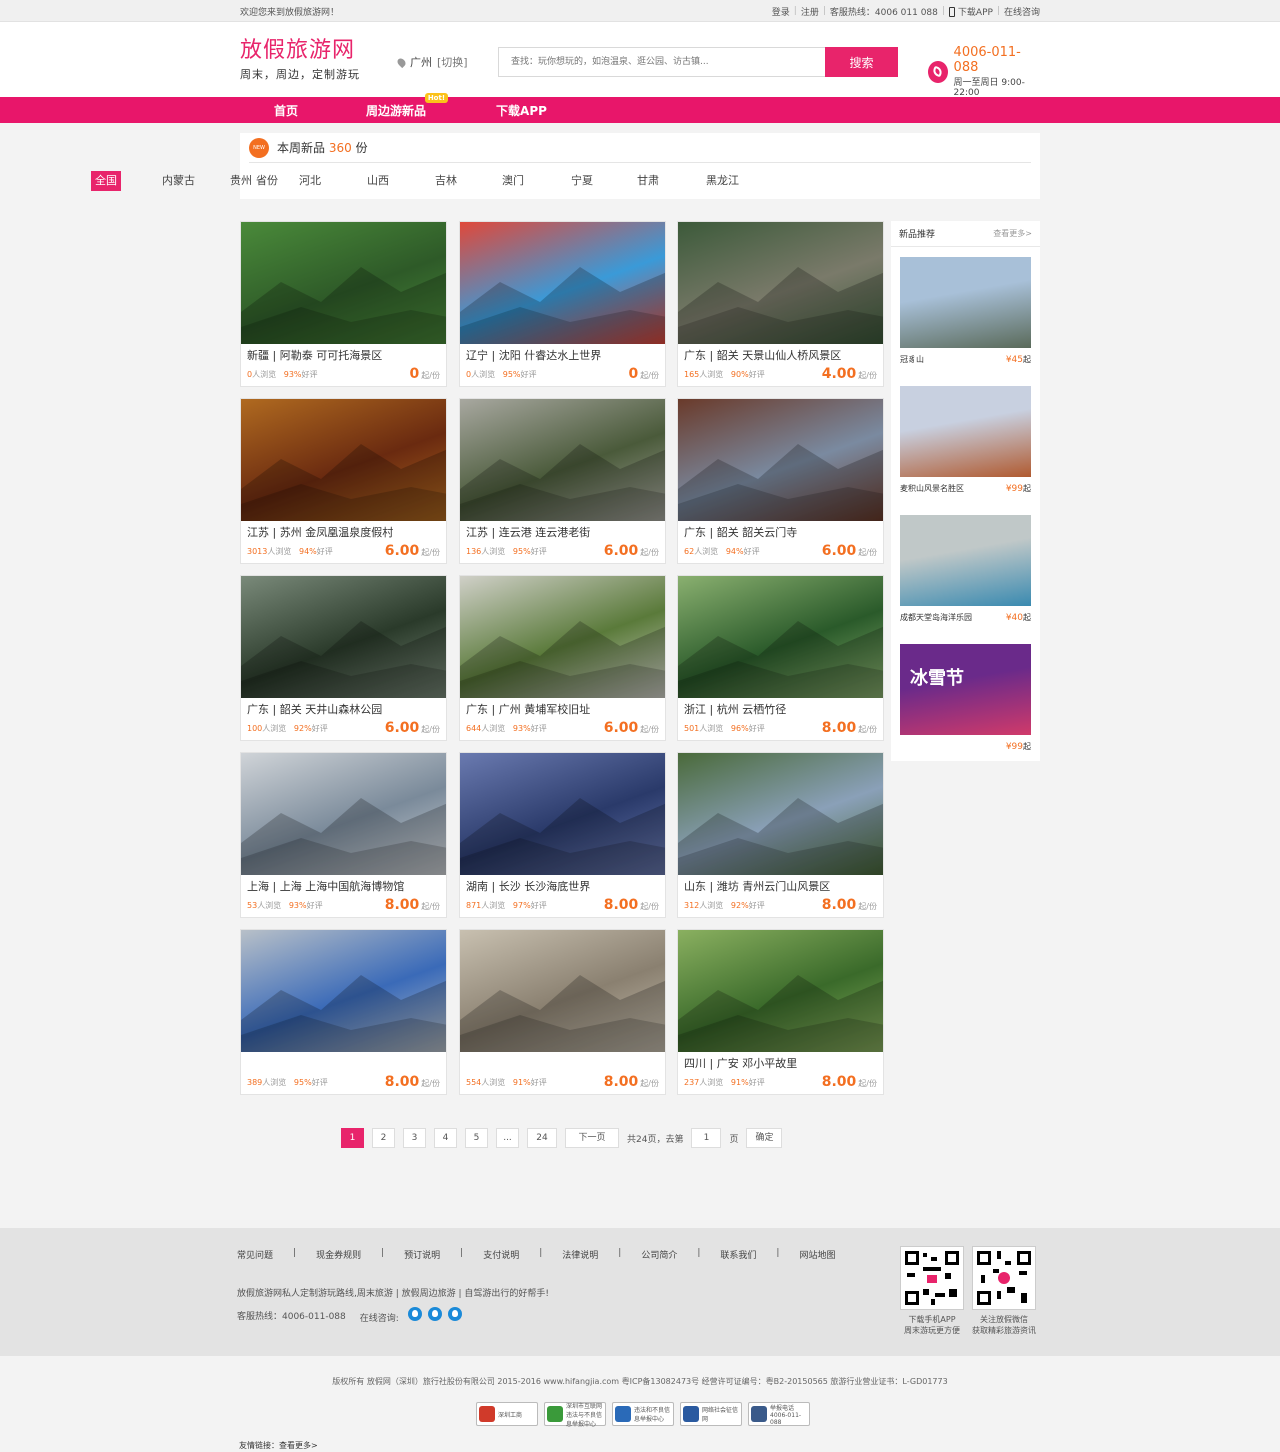 The width and height of the screenshot is (1280, 1452). What do you see at coordinates (764, 1138) in the screenshot?
I see `confirm-button: 确定` at bounding box center [764, 1138].